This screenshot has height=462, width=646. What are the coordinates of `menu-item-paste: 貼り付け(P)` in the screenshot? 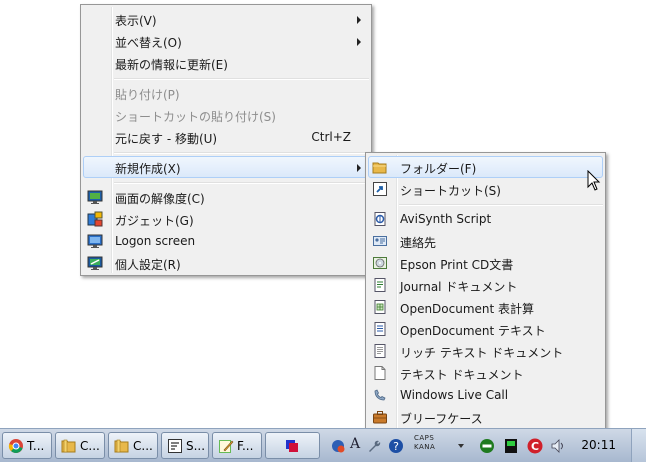 It's located at (226, 93).